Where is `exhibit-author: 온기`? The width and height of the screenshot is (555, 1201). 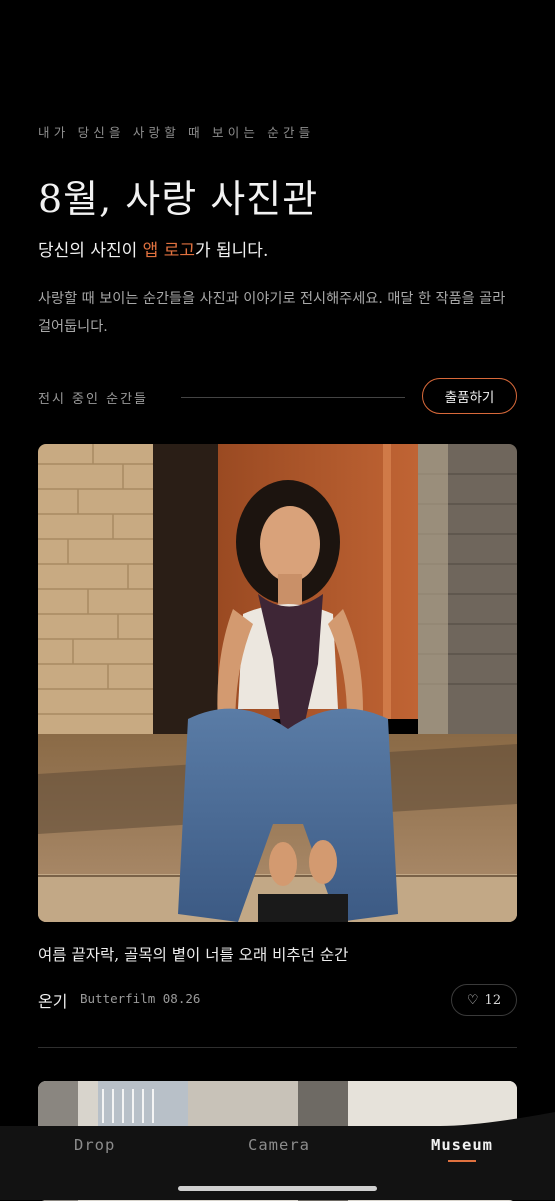
exhibit-author: 온기 is located at coordinates (52, 1000).